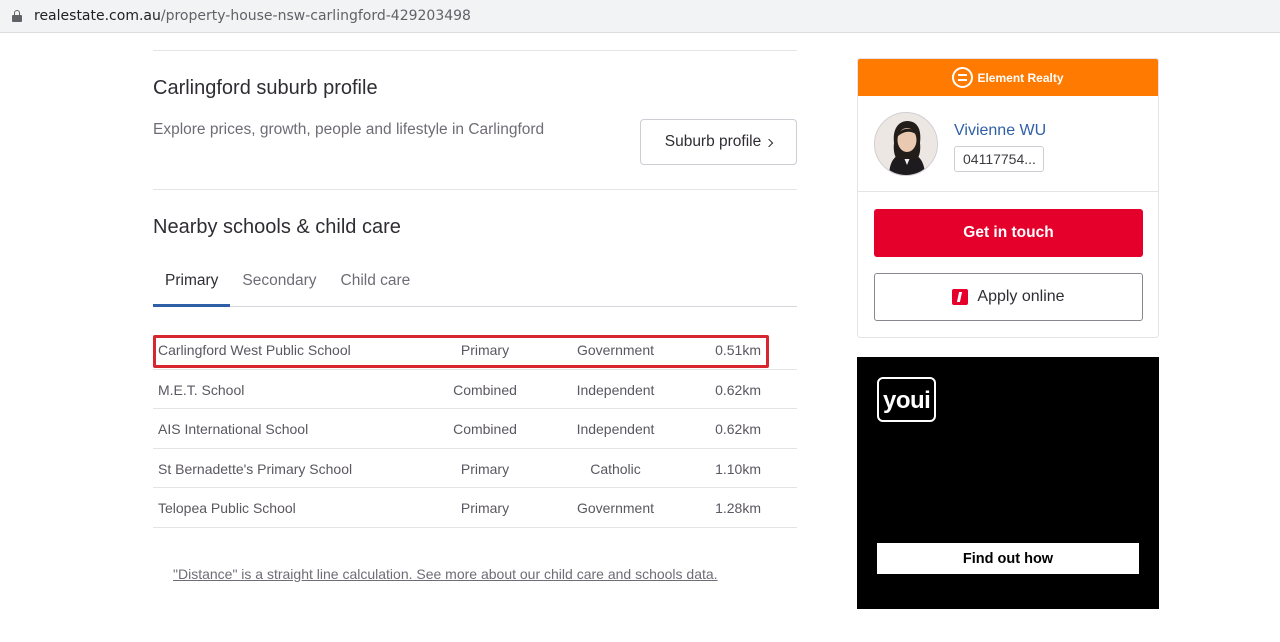 Image resolution: width=1280 pixels, height=642 pixels. I want to click on lock-icon, so click(17, 16).